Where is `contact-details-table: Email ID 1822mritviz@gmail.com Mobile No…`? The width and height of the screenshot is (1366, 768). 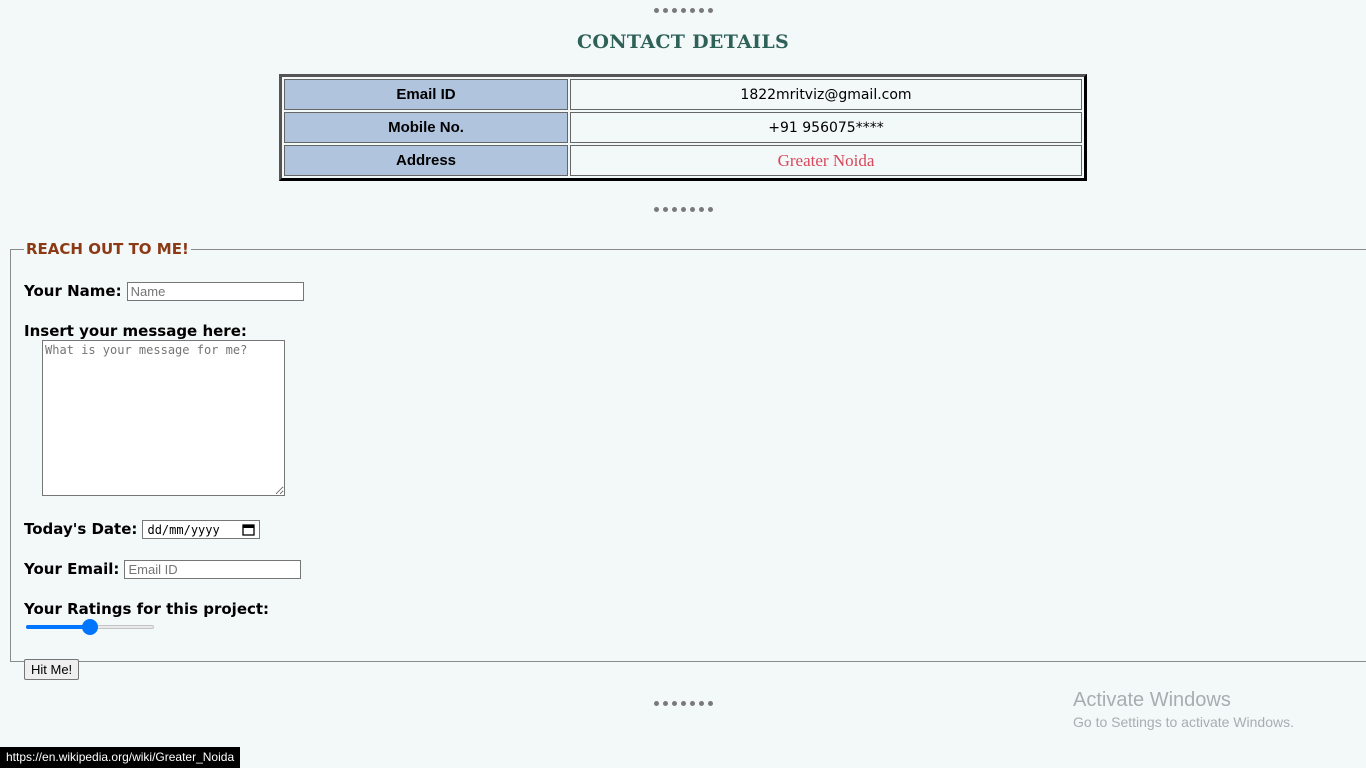 contact-details-table: Email ID 1822mritviz@gmail.com Mobile No… is located at coordinates (683, 127).